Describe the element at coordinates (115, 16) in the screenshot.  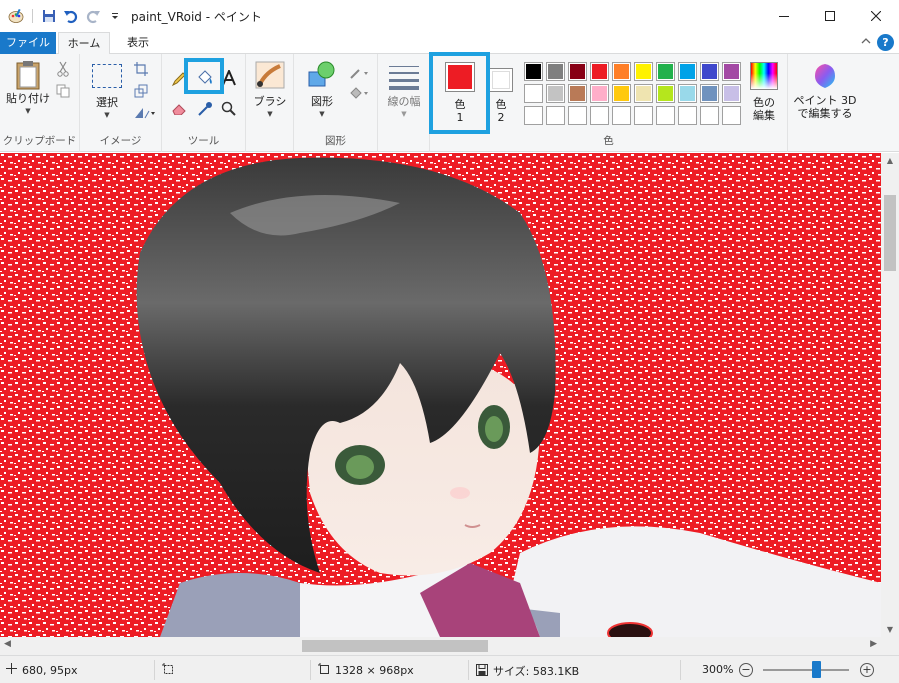
I see `customize-qat-icon` at that location.